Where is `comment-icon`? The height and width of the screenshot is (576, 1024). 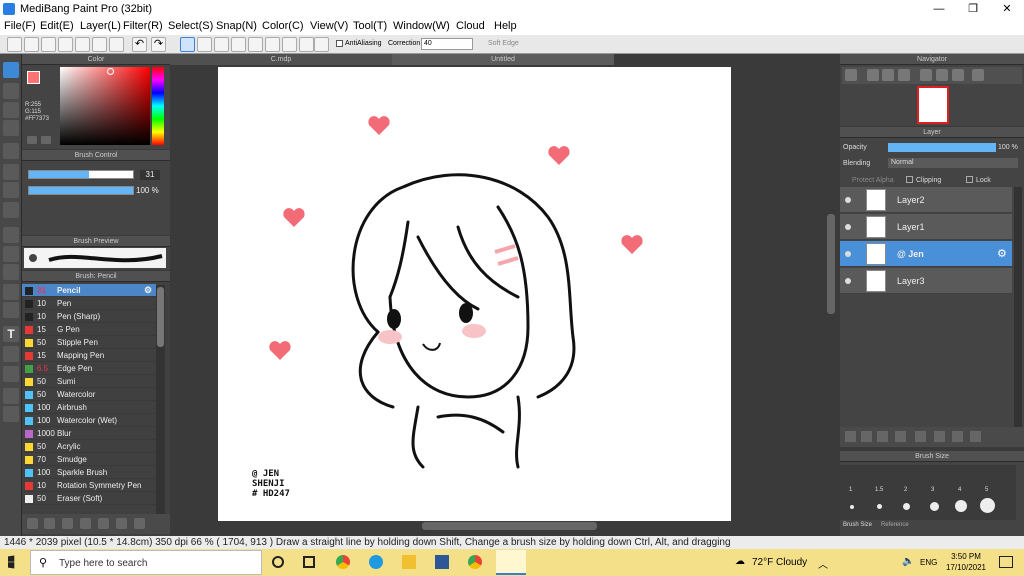
comment-icon is located at coordinates (48, 44).